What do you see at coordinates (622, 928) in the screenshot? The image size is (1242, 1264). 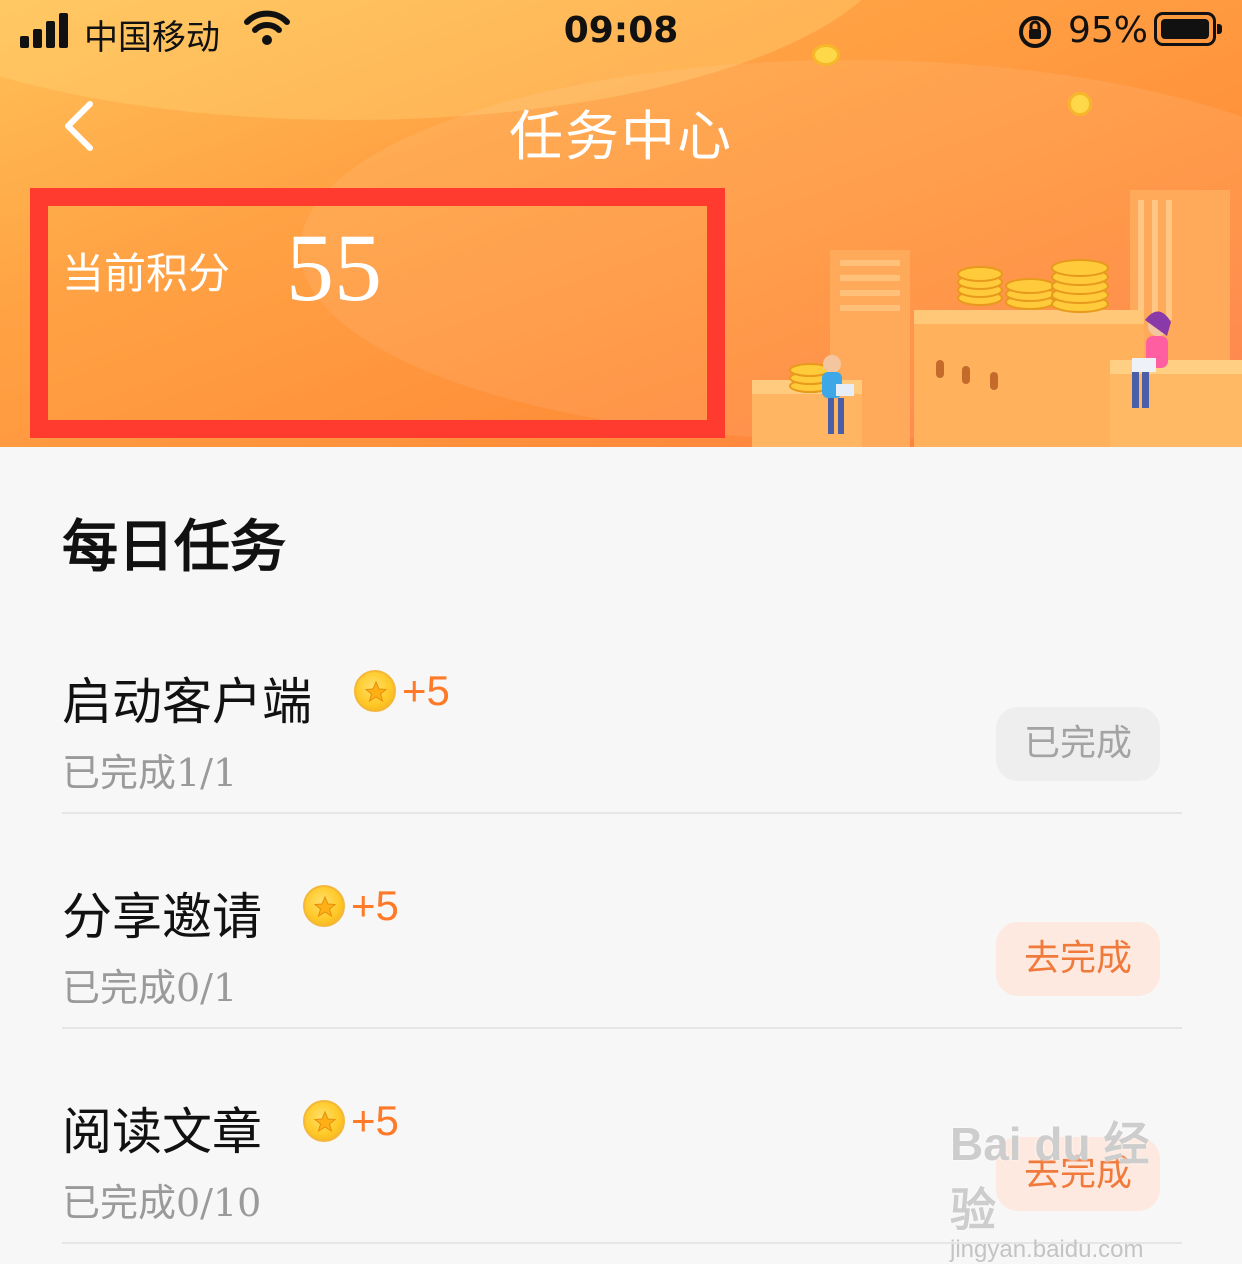 I see `task-item: 分享邀请 +5 已完成0/1 去完成` at bounding box center [622, 928].